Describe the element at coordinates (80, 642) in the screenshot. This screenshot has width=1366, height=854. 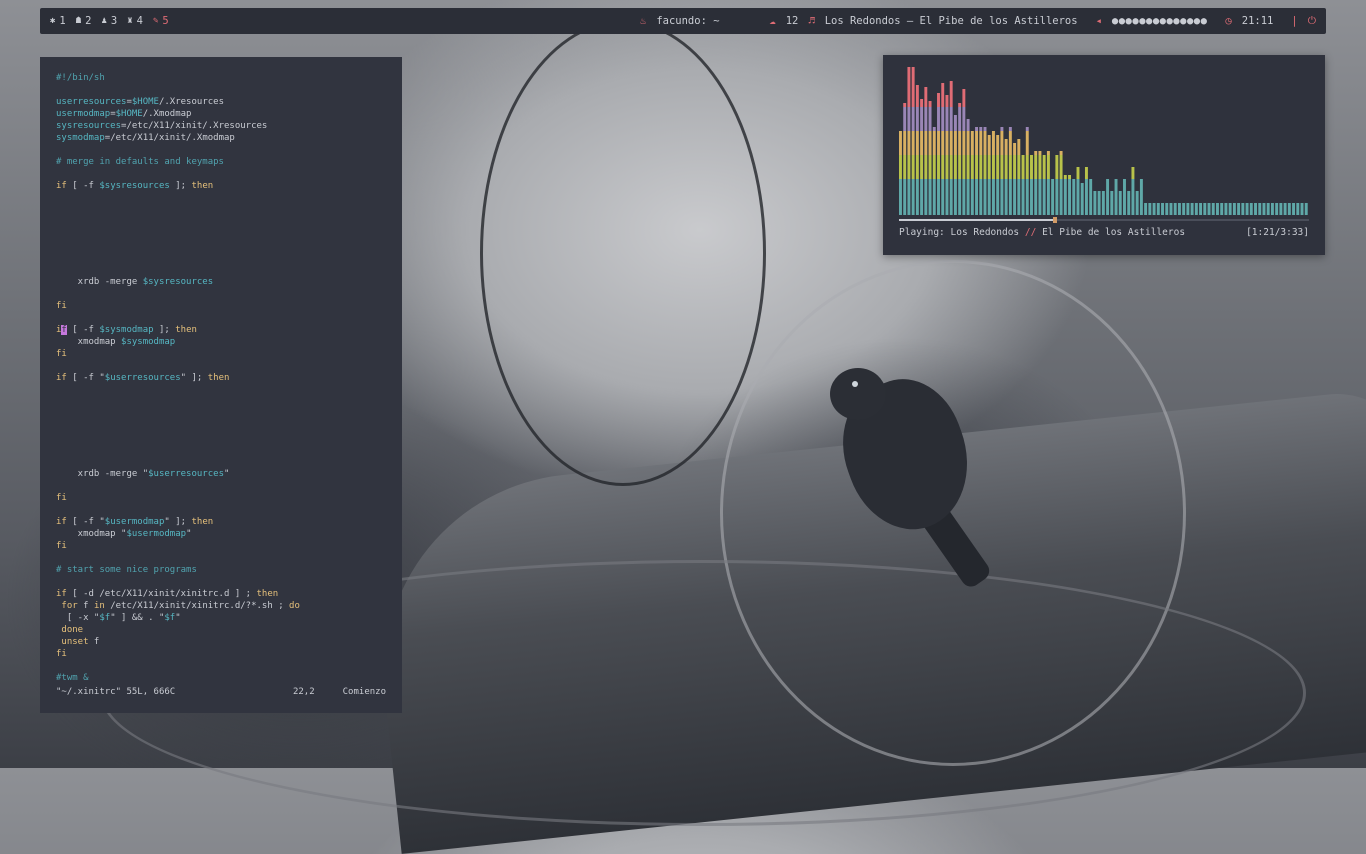
I see `code-line: unset f` at that location.